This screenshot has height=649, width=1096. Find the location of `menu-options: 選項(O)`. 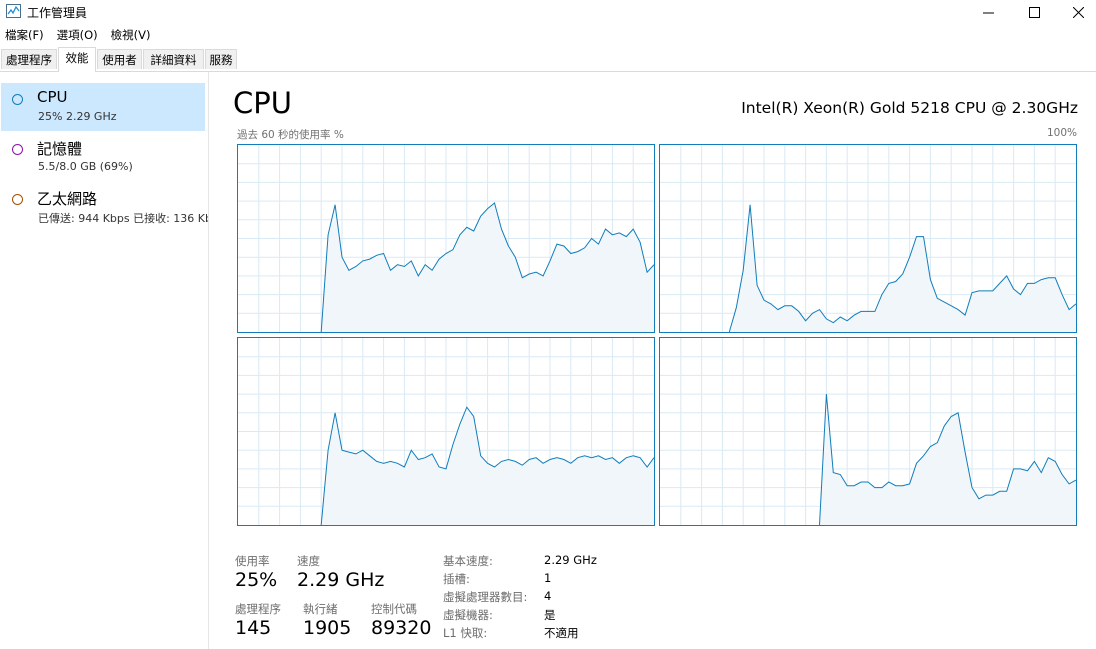

menu-options: 選項(O) is located at coordinates (79, 35).